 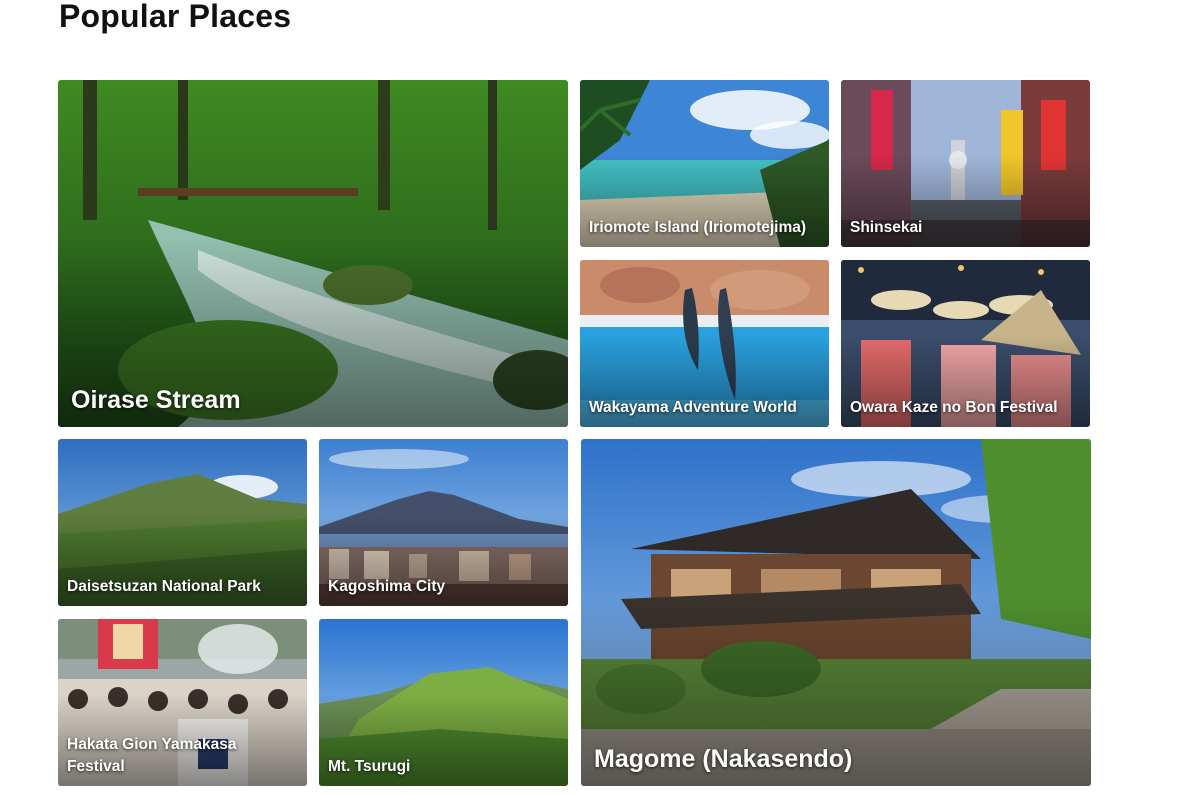 I want to click on place-card-owara-kaze-no-bon-festival: Owara Kaze no Bon Festival, so click(x=965, y=343).